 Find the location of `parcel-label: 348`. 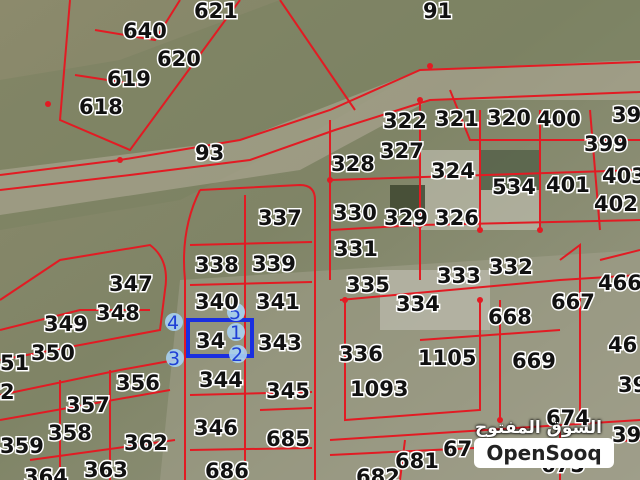

parcel-label: 348 is located at coordinates (118, 313).